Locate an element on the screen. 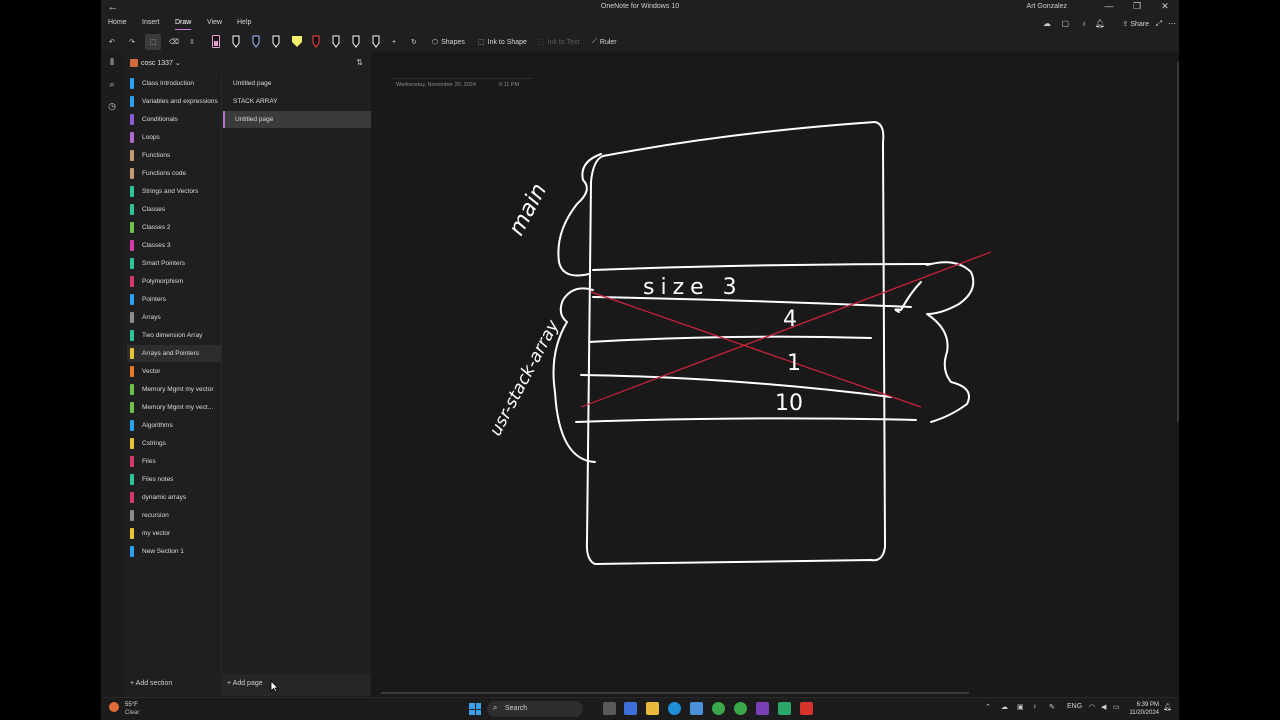  ink-to-shape-button: ⬚ Ink to Shape is located at coordinates (502, 42).